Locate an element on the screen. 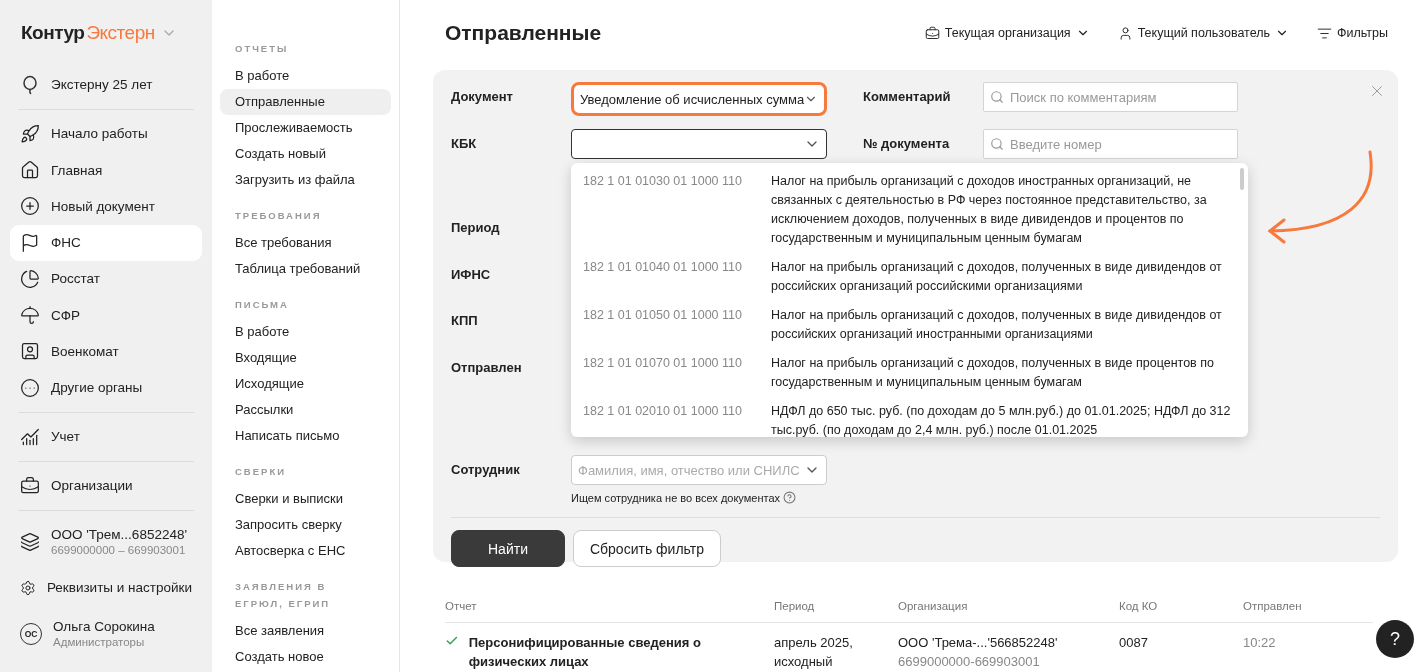 The image size is (1418, 672). help-icon is located at coordinates (790, 497).